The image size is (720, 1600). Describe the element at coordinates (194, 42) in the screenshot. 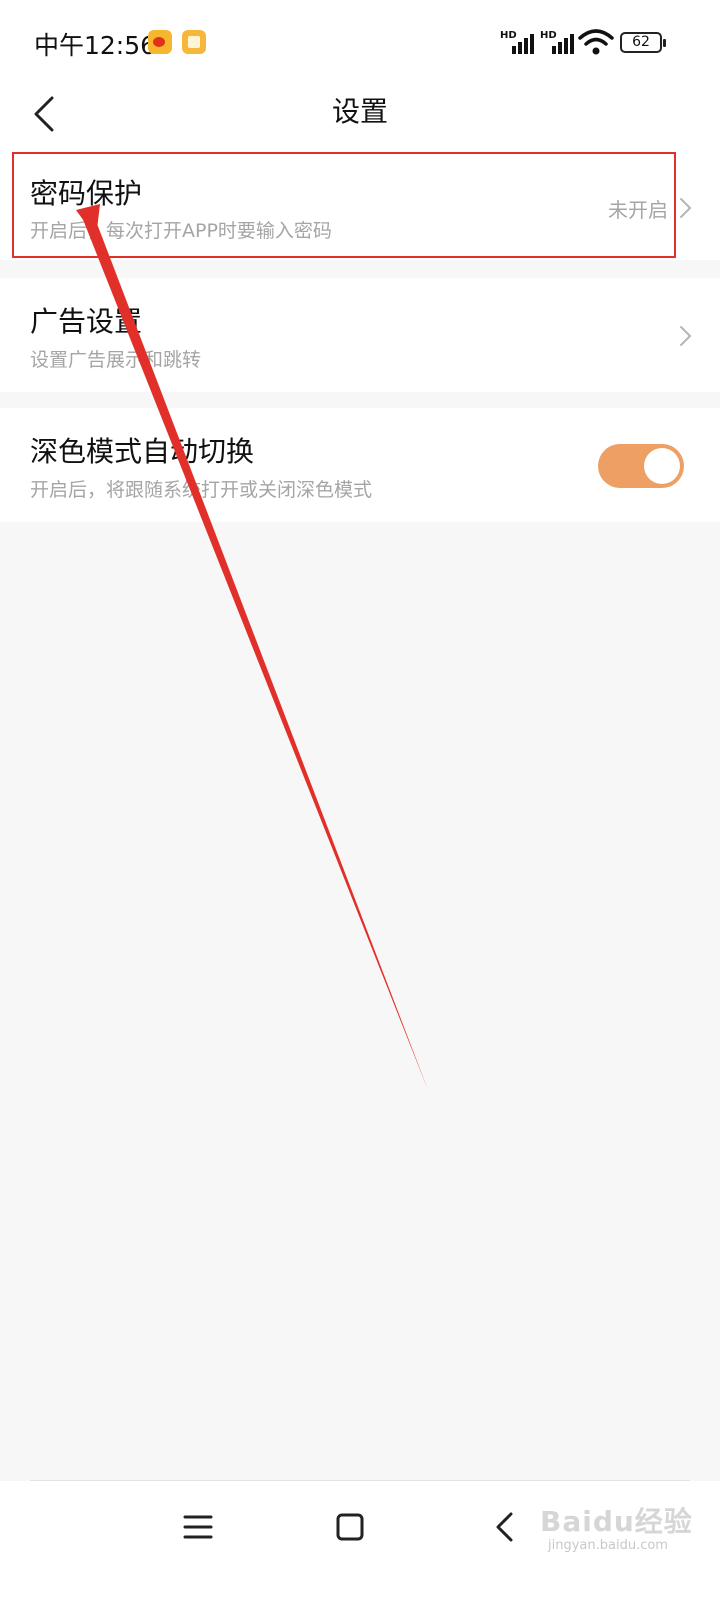

I see `notes-notification-icon` at that location.